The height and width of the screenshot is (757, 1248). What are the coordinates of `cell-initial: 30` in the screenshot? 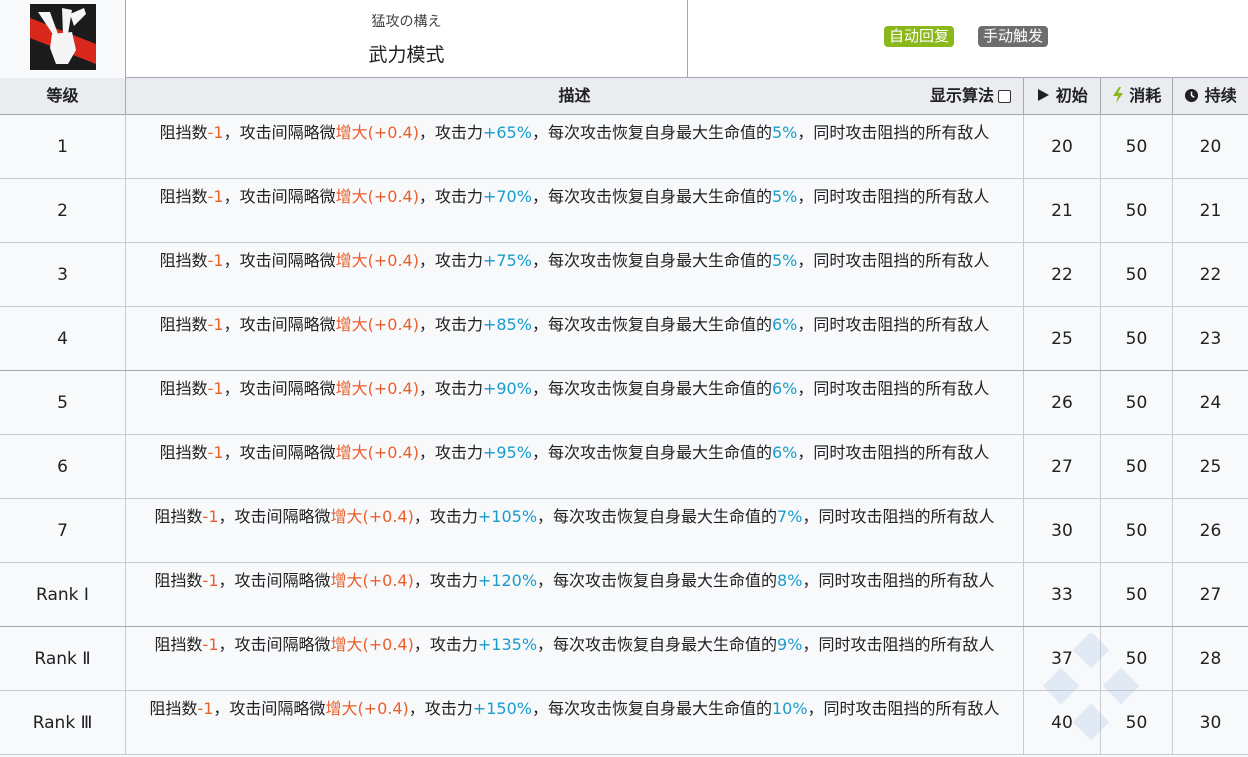 It's located at (1062, 530).